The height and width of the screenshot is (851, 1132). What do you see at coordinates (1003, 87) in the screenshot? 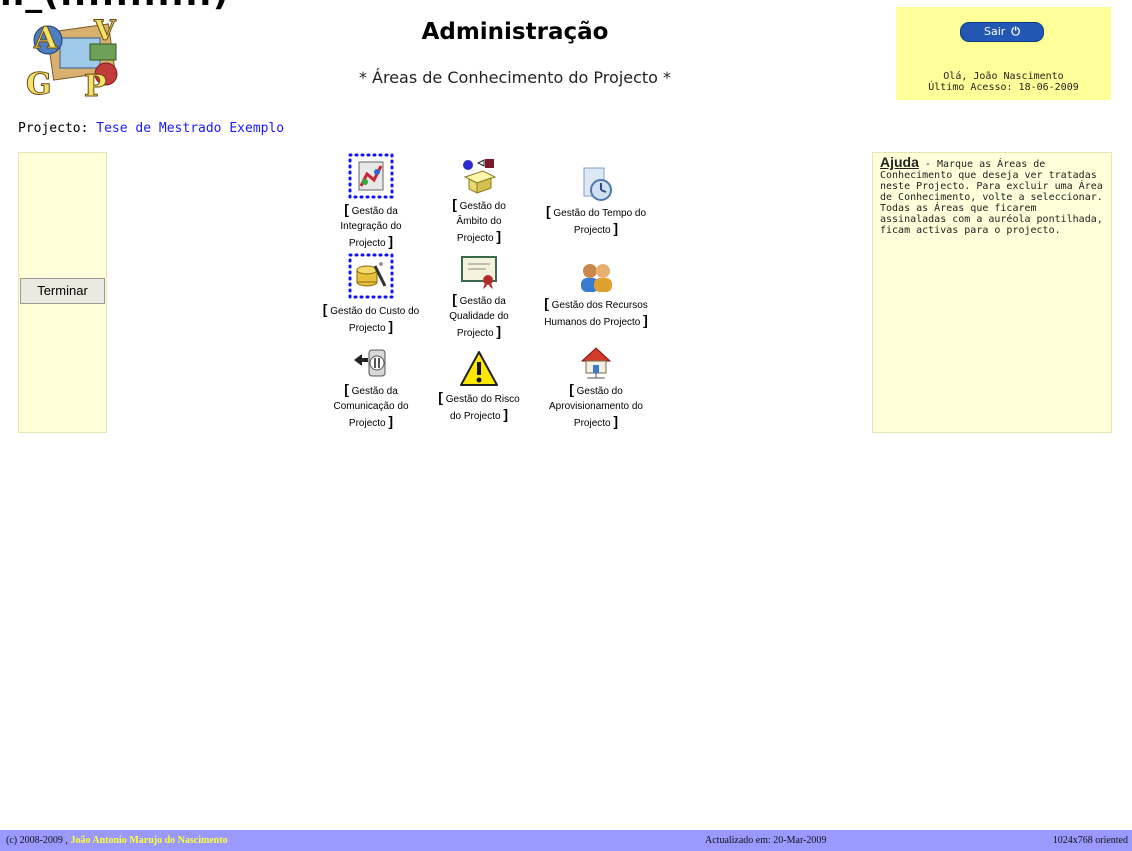
I see `last-access-text: Último Acesso: 18-06-2009` at bounding box center [1003, 87].